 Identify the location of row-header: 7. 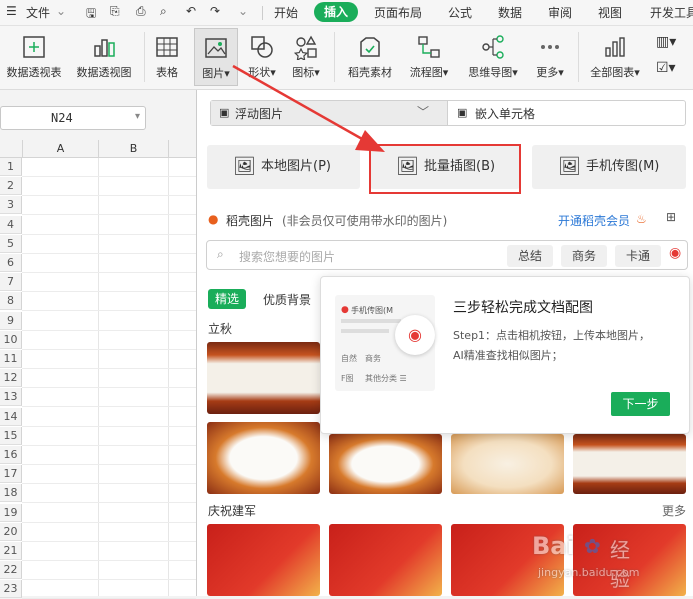
(11, 282).